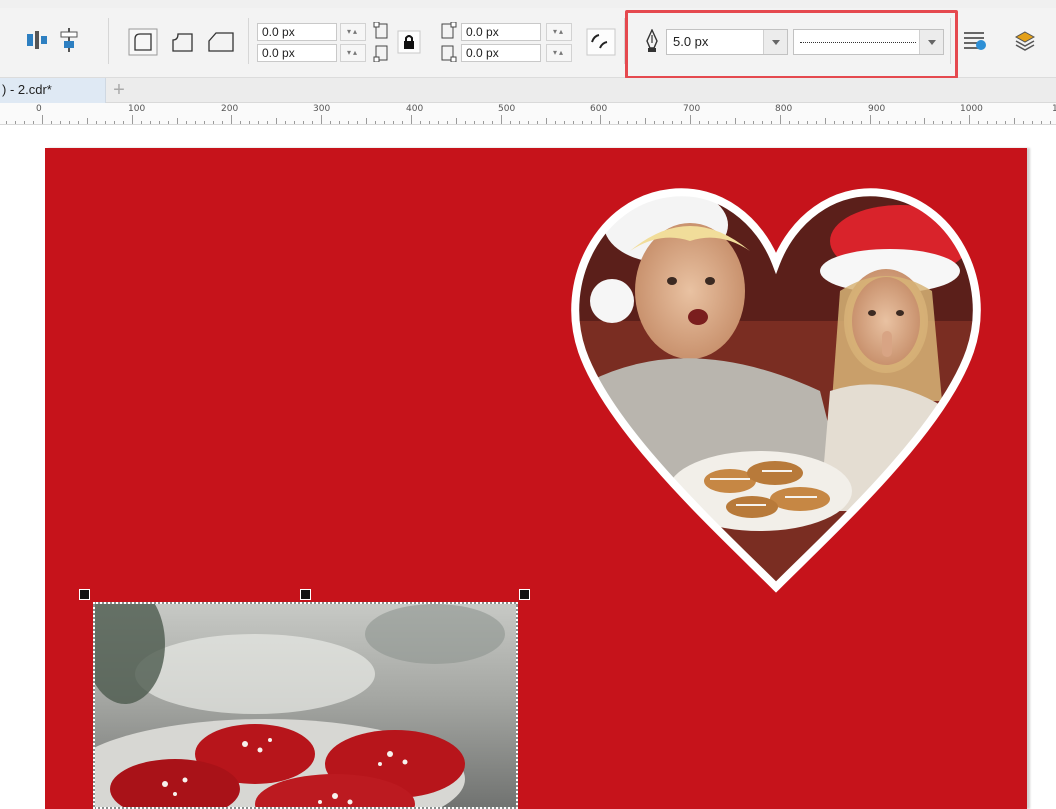 The height and width of the screenshot is (809, 1056). What do you see at coordinates (409, 42) in the screenshot?
I see `lock-ratio-icon` at bounding box center [409, 42].